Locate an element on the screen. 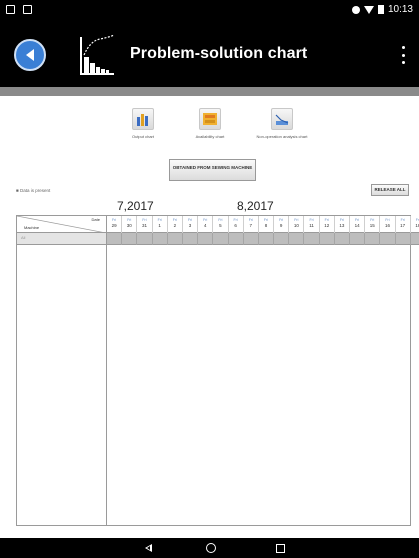 Image resolution: width=419 pixels, height=558 pixels. status-time: 10:13 is located at coordinates (400, 9).